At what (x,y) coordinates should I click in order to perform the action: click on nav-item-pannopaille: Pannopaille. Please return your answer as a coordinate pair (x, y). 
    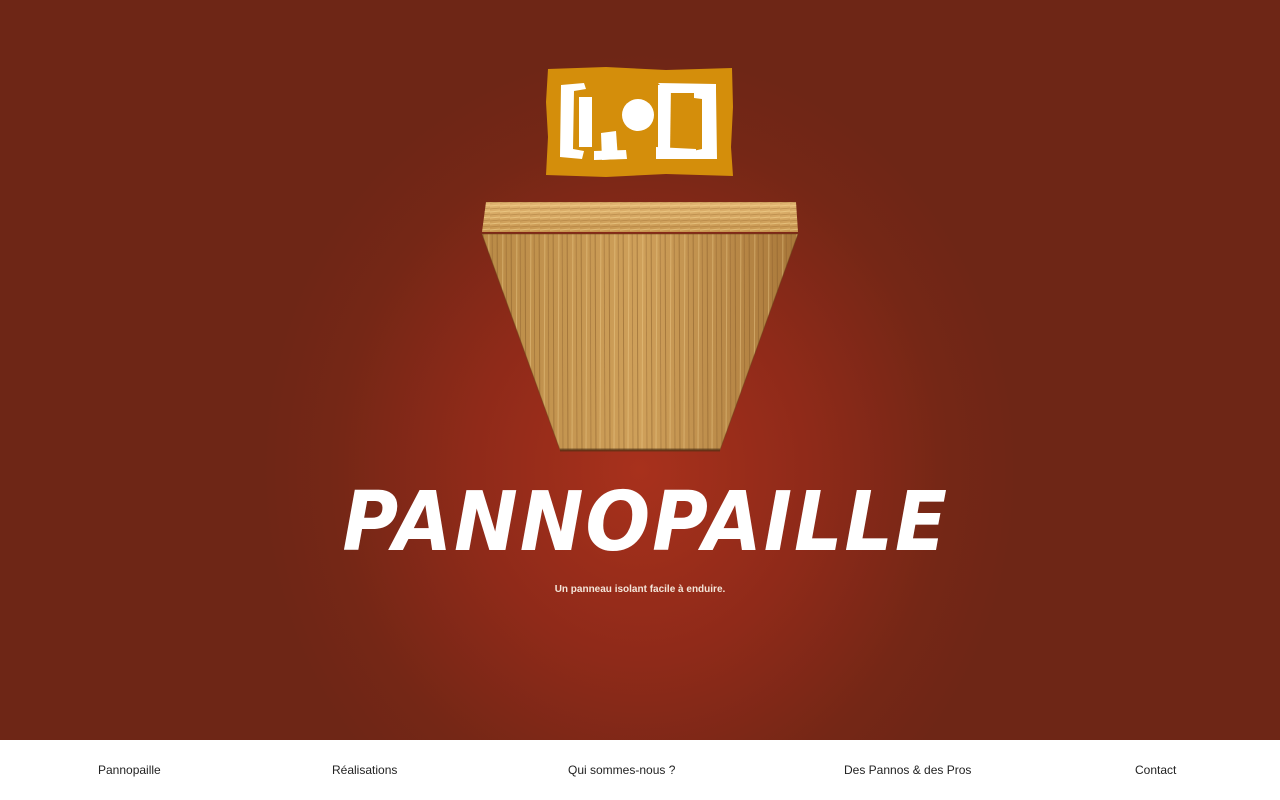
    Looking at the image, I should click on (129, 770).